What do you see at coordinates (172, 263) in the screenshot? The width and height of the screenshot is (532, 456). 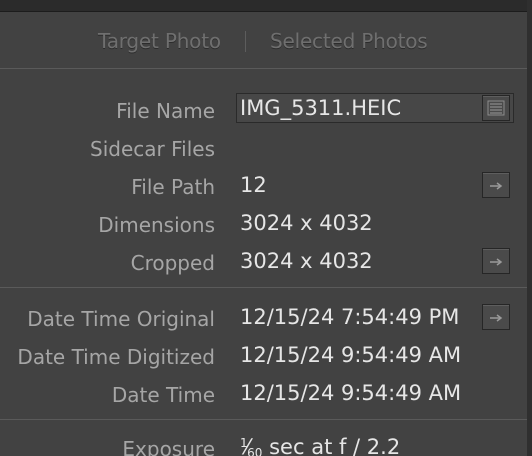 I see `cropped-label: Cropped` at bounding box center [172, 263].